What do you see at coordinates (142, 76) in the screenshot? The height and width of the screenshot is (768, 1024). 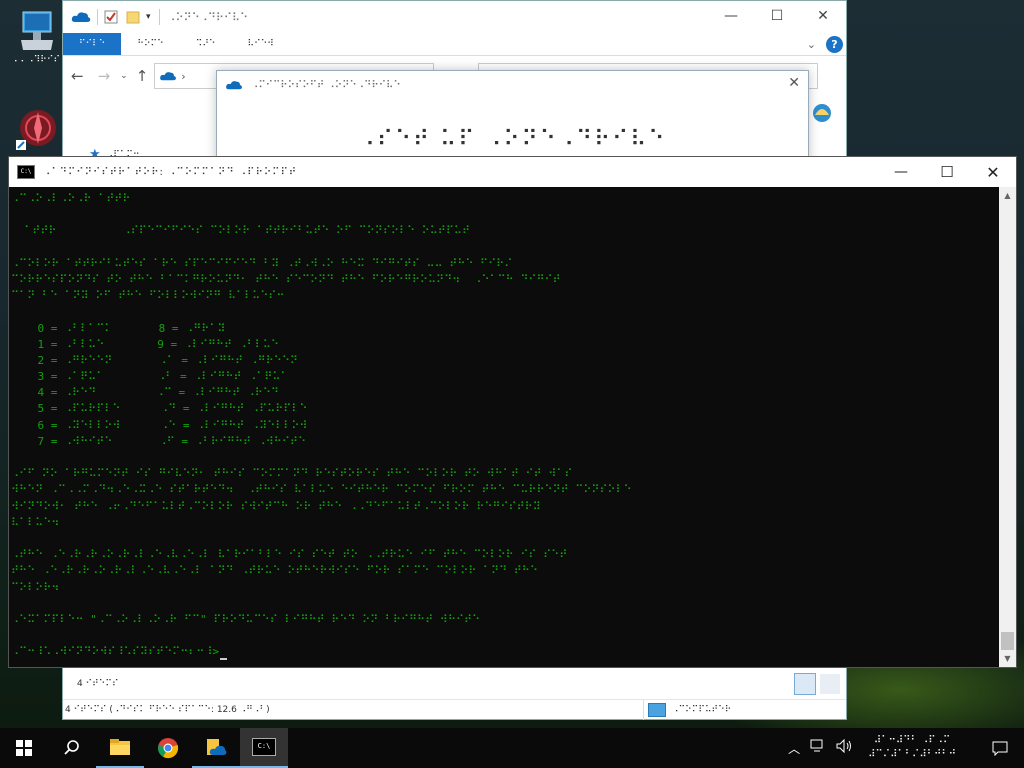 I see `up-icon: ↑` at bounding box center [142, 76].